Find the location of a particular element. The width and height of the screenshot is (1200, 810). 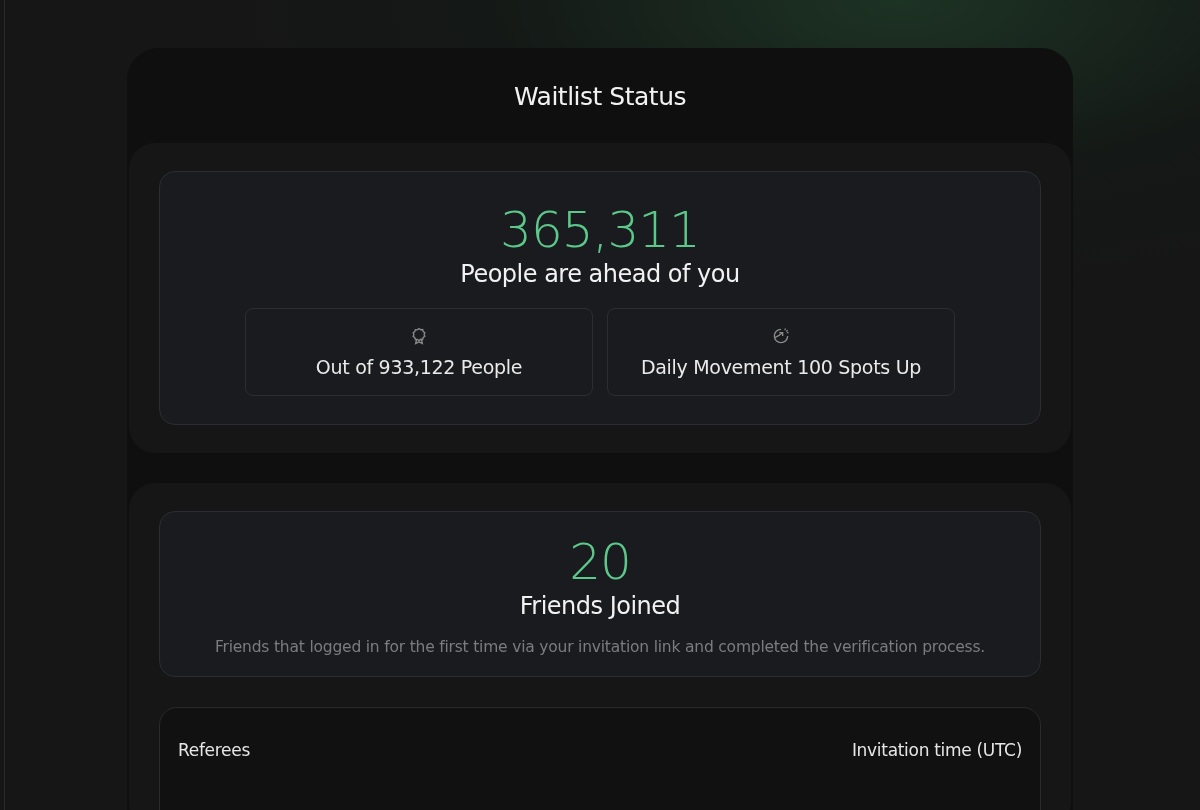

friends-label: Friends Joined is located at coordinates (600, 606).